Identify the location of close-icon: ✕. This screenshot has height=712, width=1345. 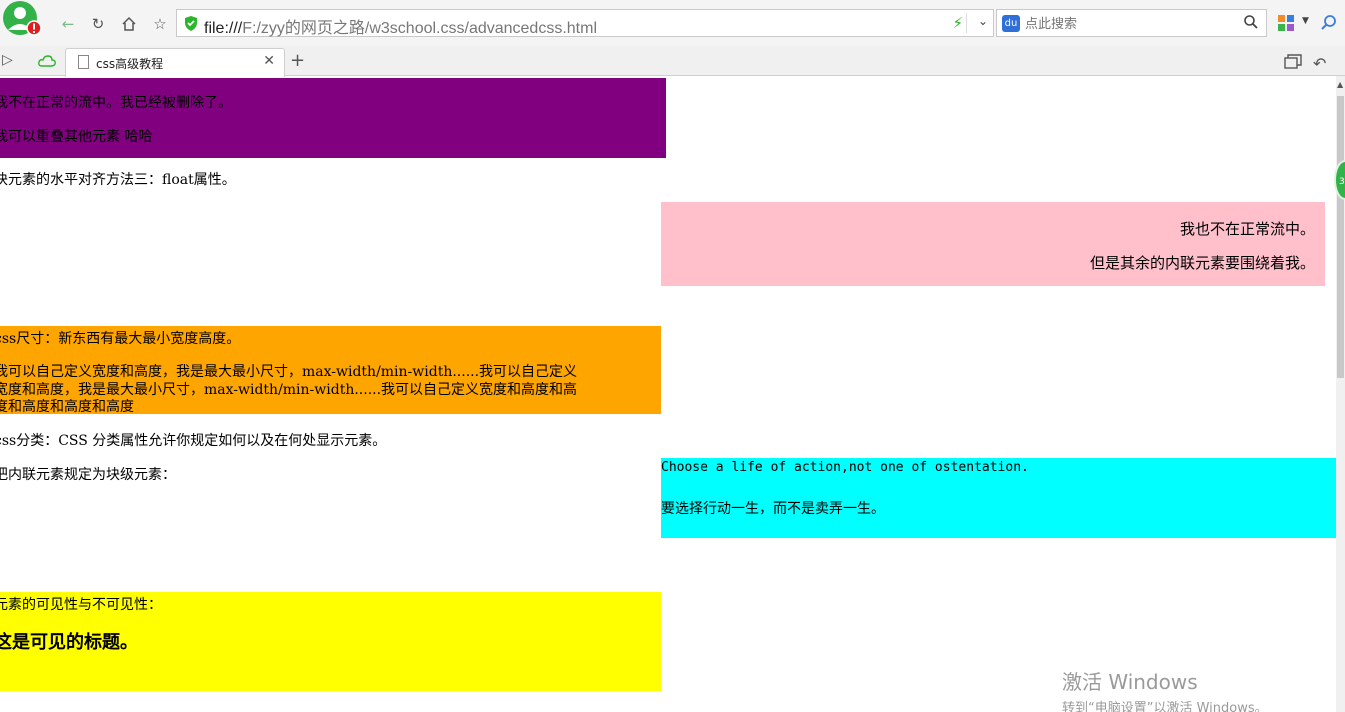
(269, 61).